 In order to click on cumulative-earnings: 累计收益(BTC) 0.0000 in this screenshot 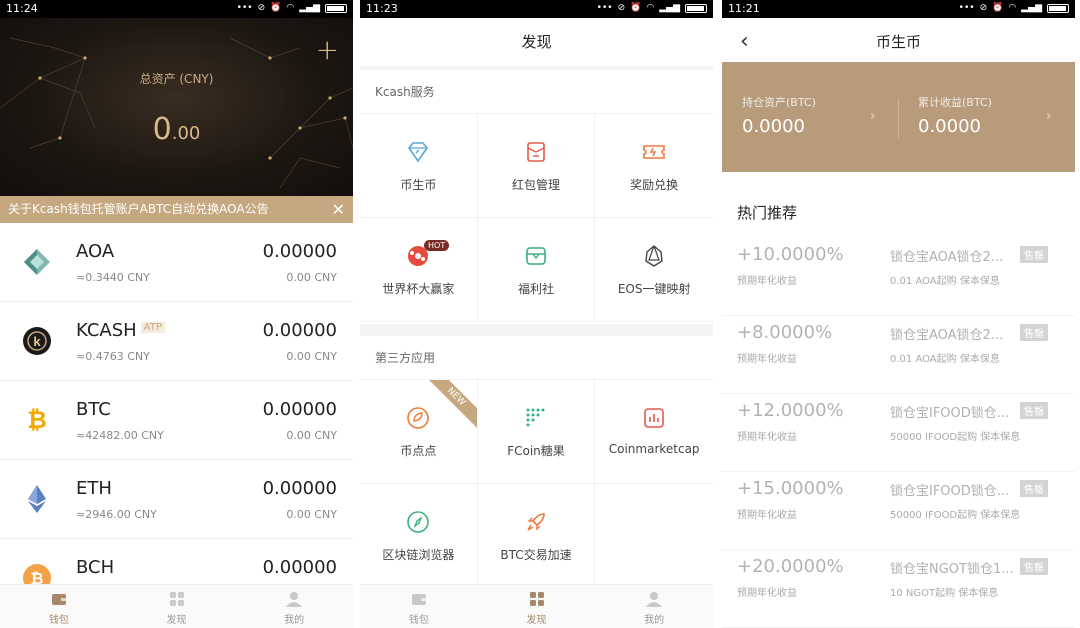, I will do `click(955, 115)`.